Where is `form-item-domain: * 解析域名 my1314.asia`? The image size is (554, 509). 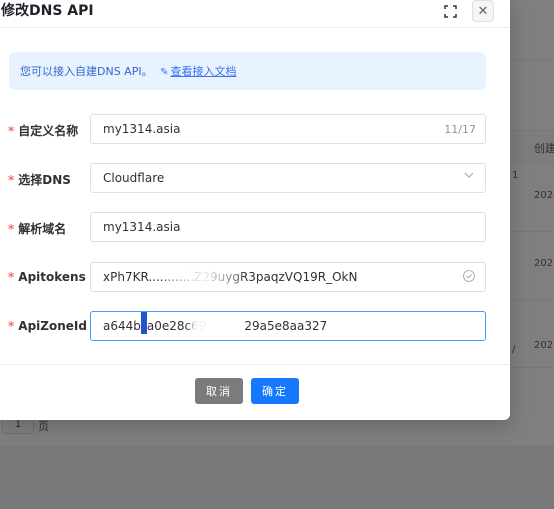
form-item-domain: * 解析域名 my1314.asia is located at coordinates (255, 227).